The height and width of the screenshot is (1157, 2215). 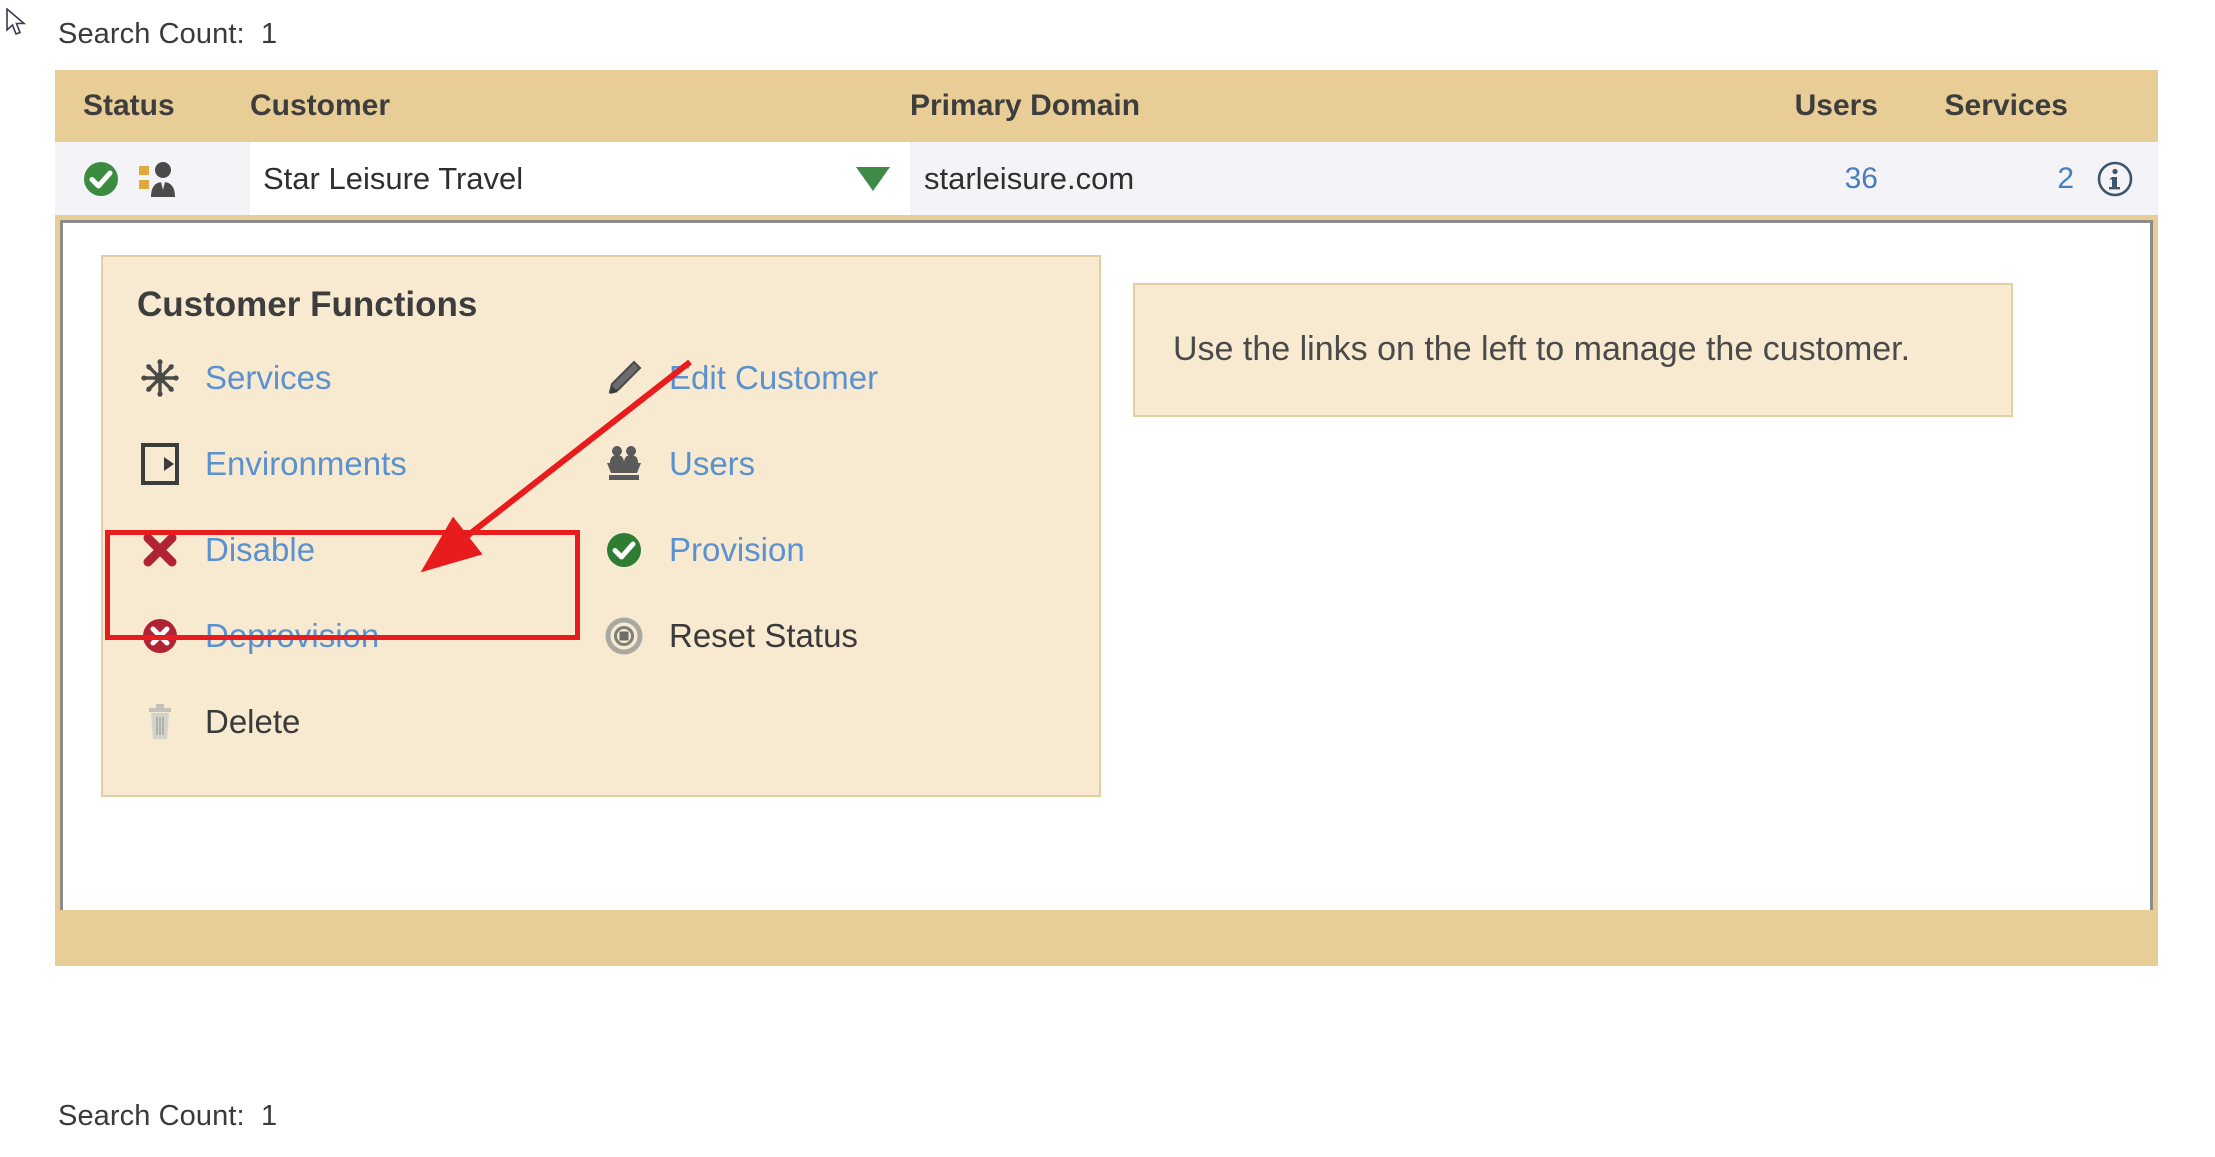 I want to click on users-group-icon, so click(x=624, y=464).